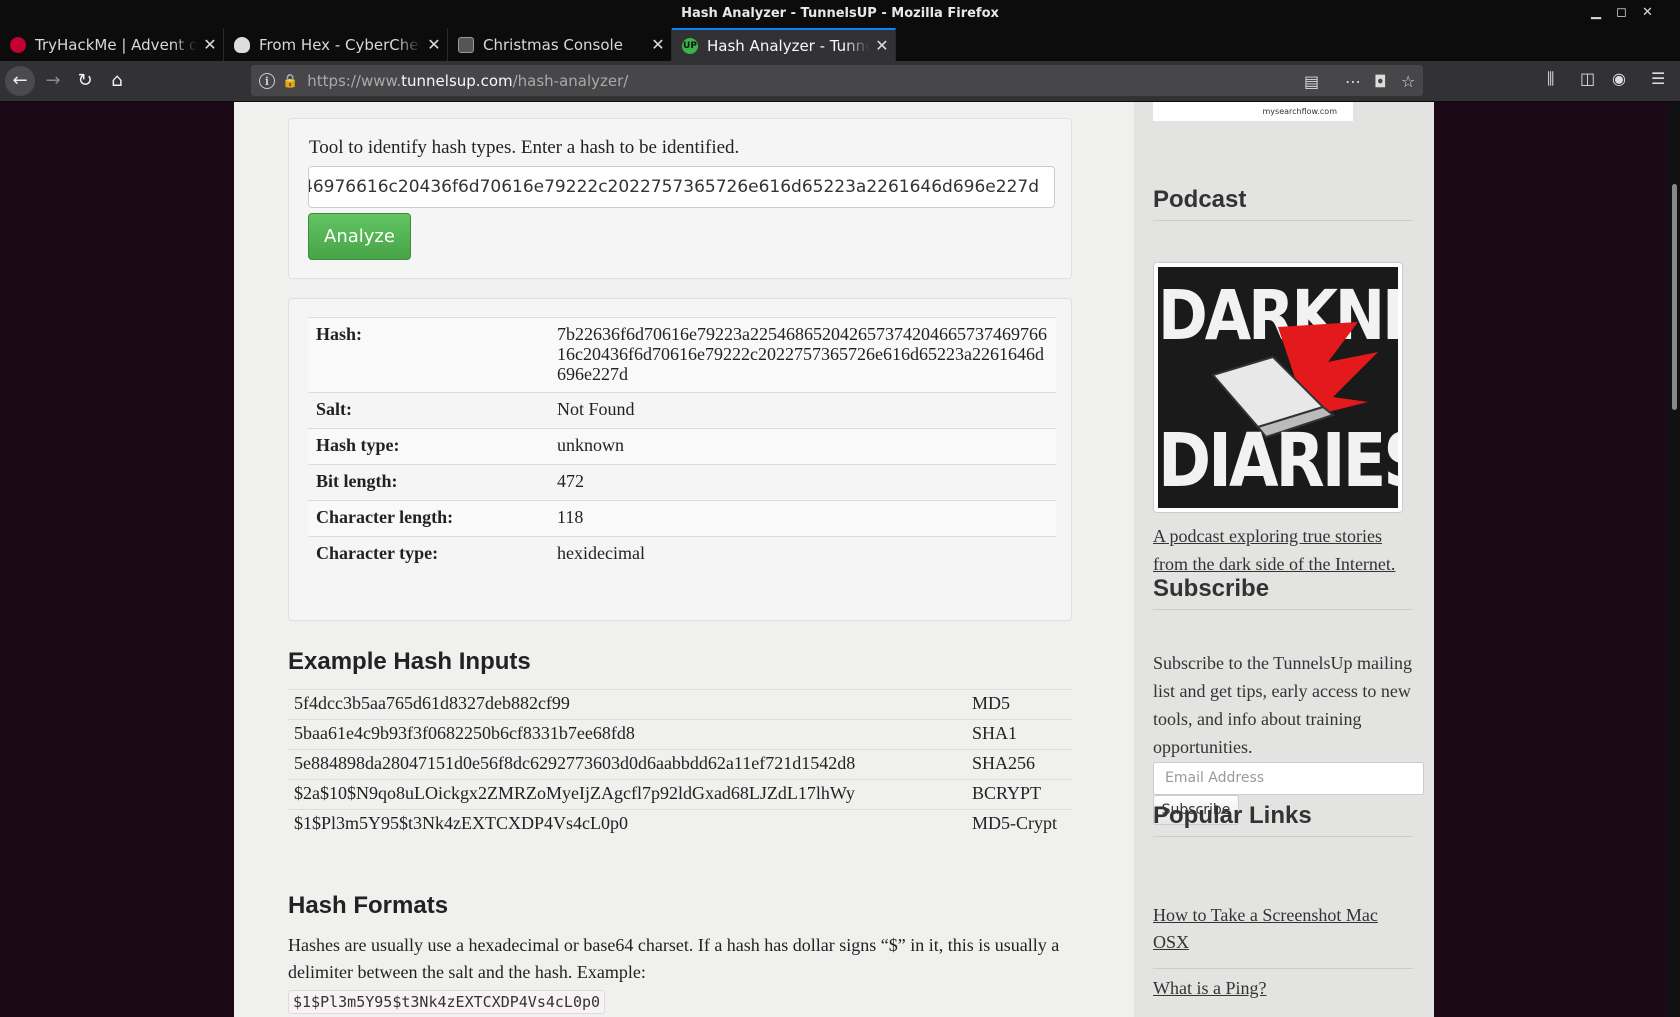 The width and height of the screenshot is (1680, 1017). I want to click on tab-christmas-console: Christmas Console ✕, so click(560, 44).